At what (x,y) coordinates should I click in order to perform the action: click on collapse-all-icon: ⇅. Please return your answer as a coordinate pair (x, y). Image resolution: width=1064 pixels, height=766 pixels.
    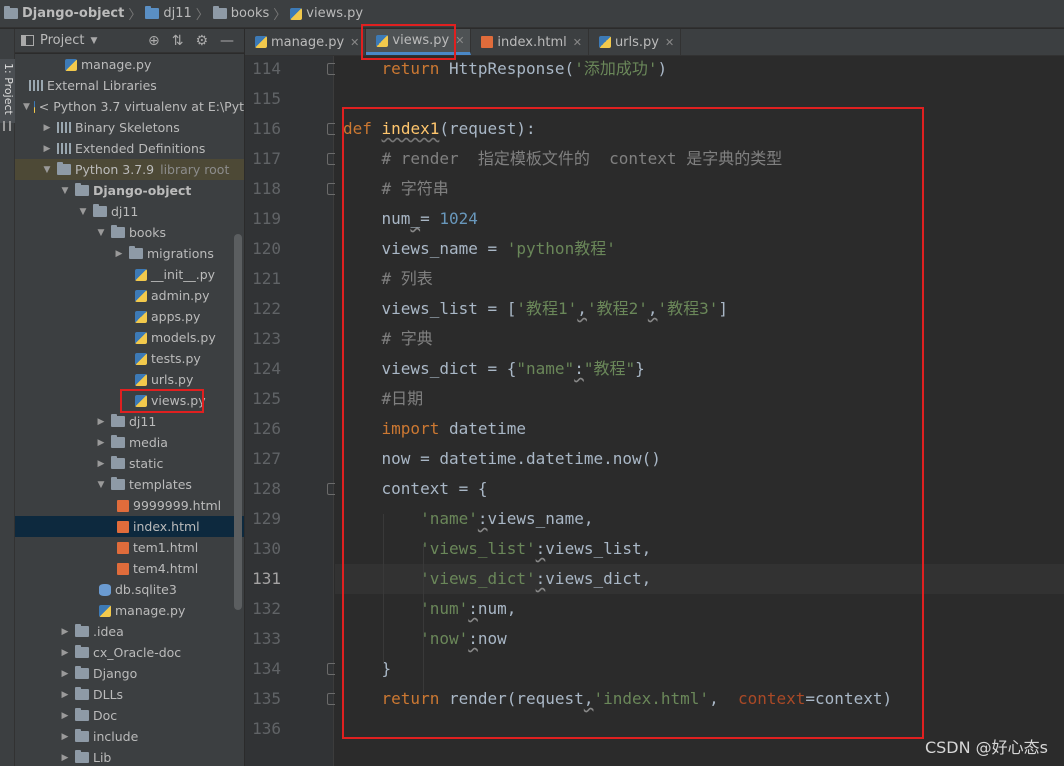
    Looking at the image, I should click on (178, 41).